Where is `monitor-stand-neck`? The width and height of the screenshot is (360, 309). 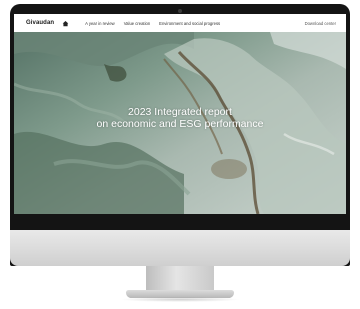 monitor-stand-neck is located at coordinates (180, 279).